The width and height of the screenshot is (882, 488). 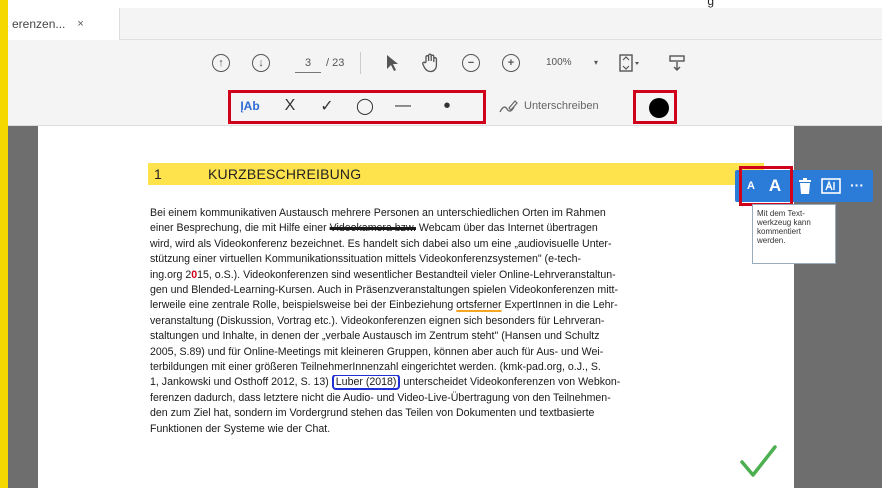 I want to click on top-cut-text: g, so click(x=710, y=4).